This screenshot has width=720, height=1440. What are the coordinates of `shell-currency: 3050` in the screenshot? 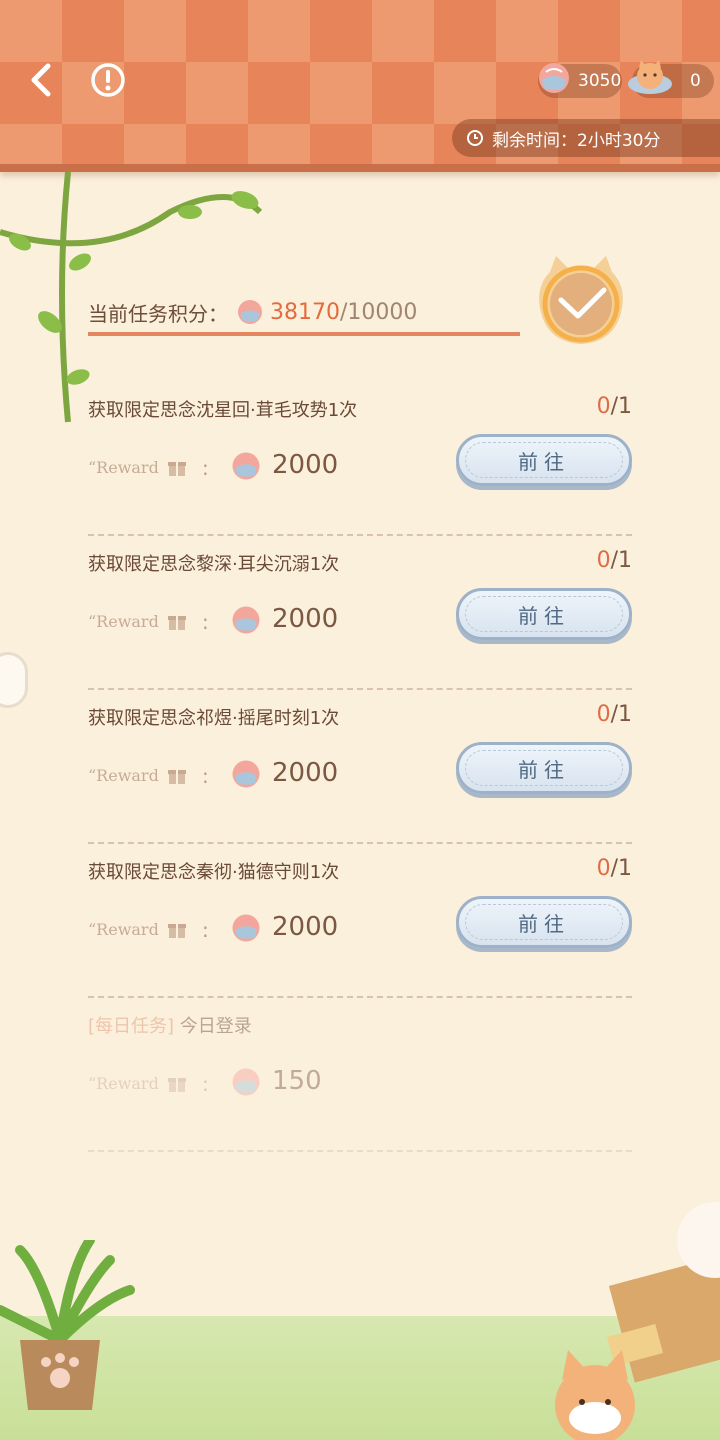 It's located at (580, 80).